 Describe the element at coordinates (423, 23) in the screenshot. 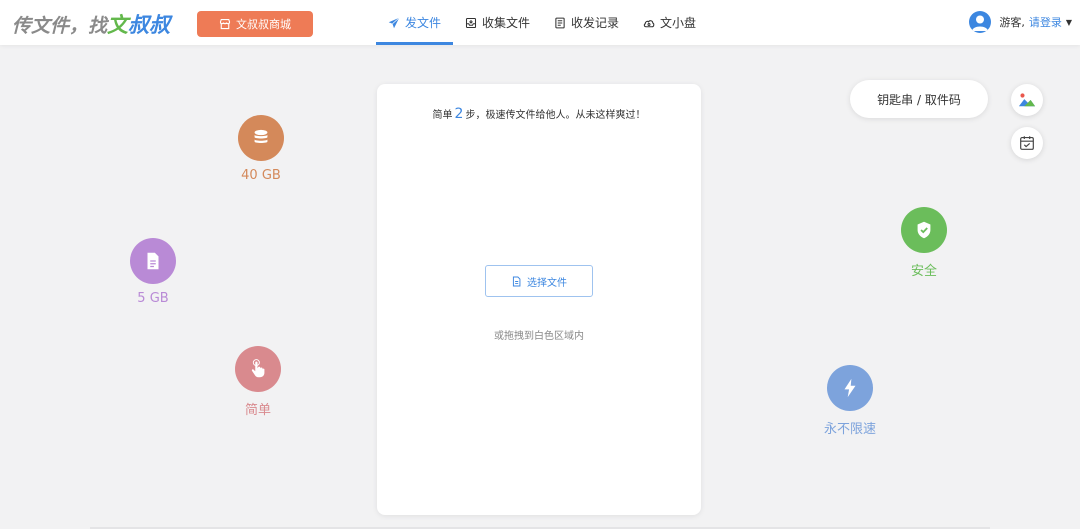

I see `tab-send-file-label: 发文件` at that location.